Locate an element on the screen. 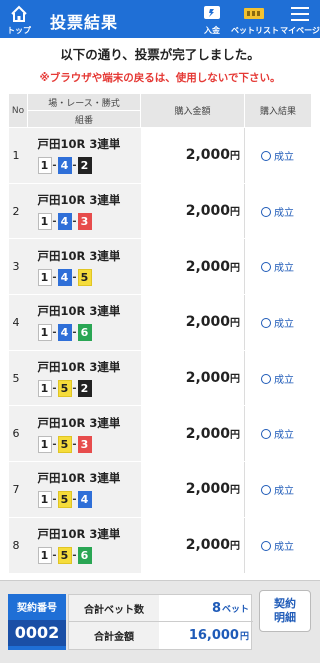 This screenshot has width=320, height=663. combination: 1-5-4 is located at coordinates (89, 500).